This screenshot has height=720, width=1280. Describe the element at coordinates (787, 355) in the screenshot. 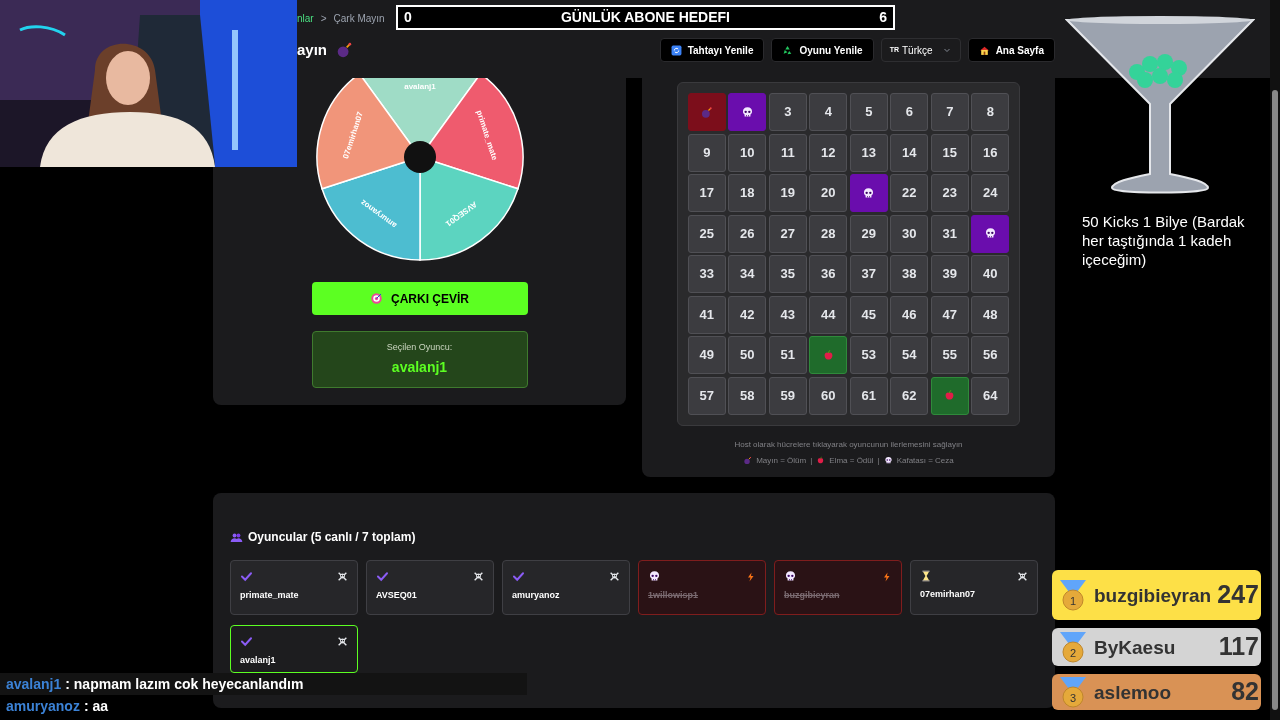

I see `board-cell: 51` at that location.